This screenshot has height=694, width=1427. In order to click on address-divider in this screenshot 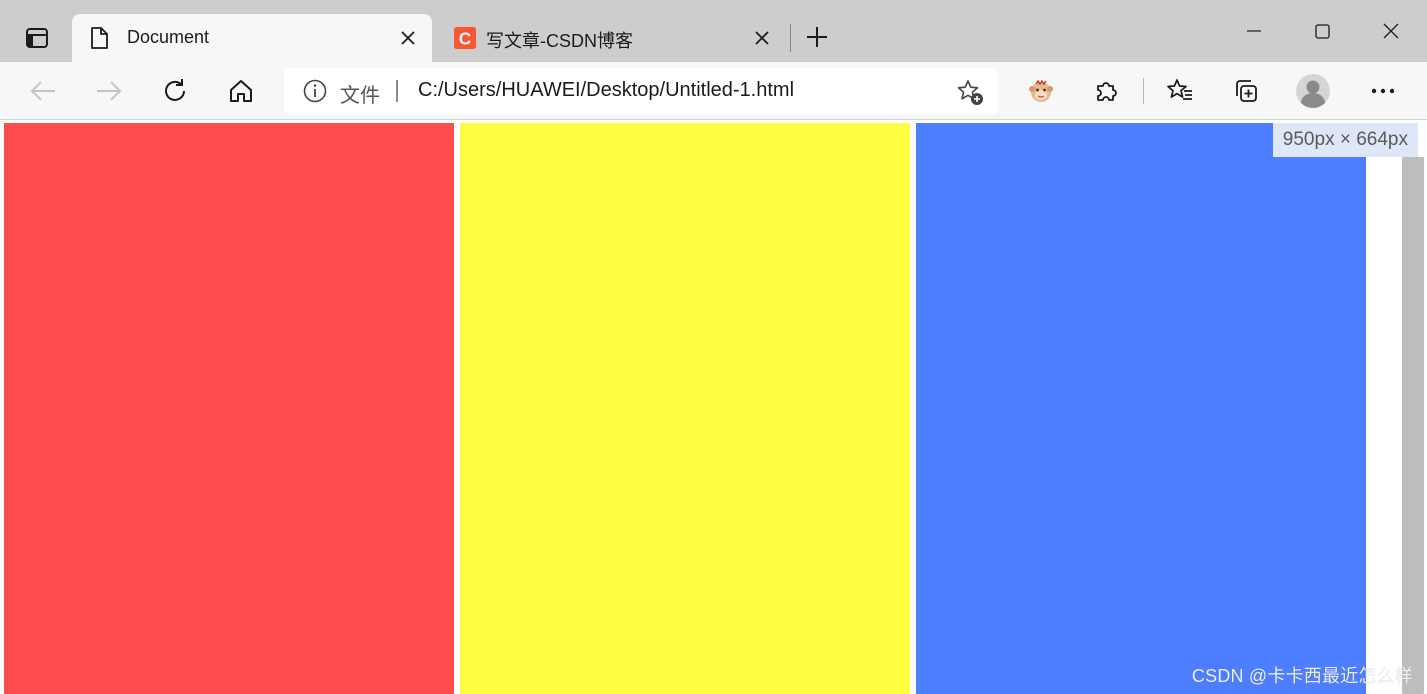, I will do `click(397, 91)`.